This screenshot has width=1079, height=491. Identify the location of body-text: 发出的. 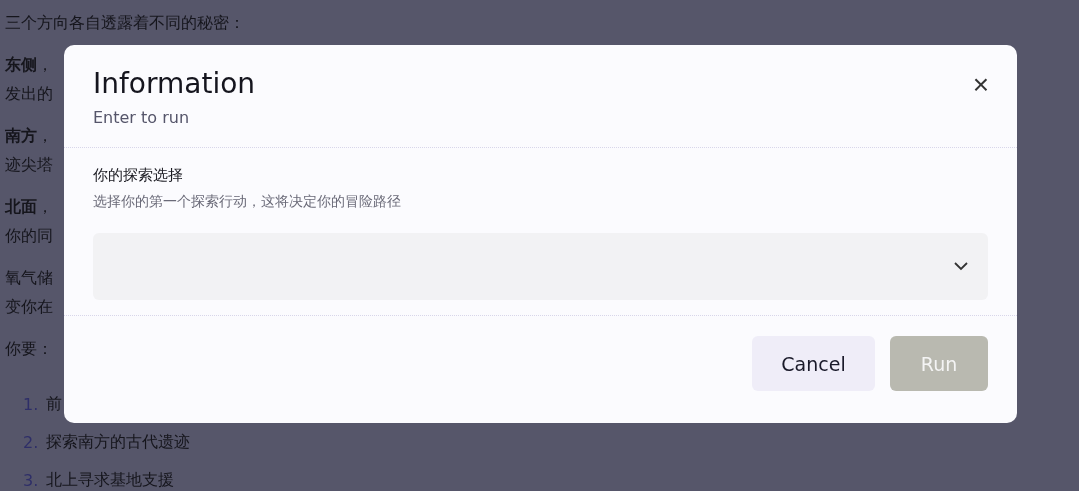
(29, 94).